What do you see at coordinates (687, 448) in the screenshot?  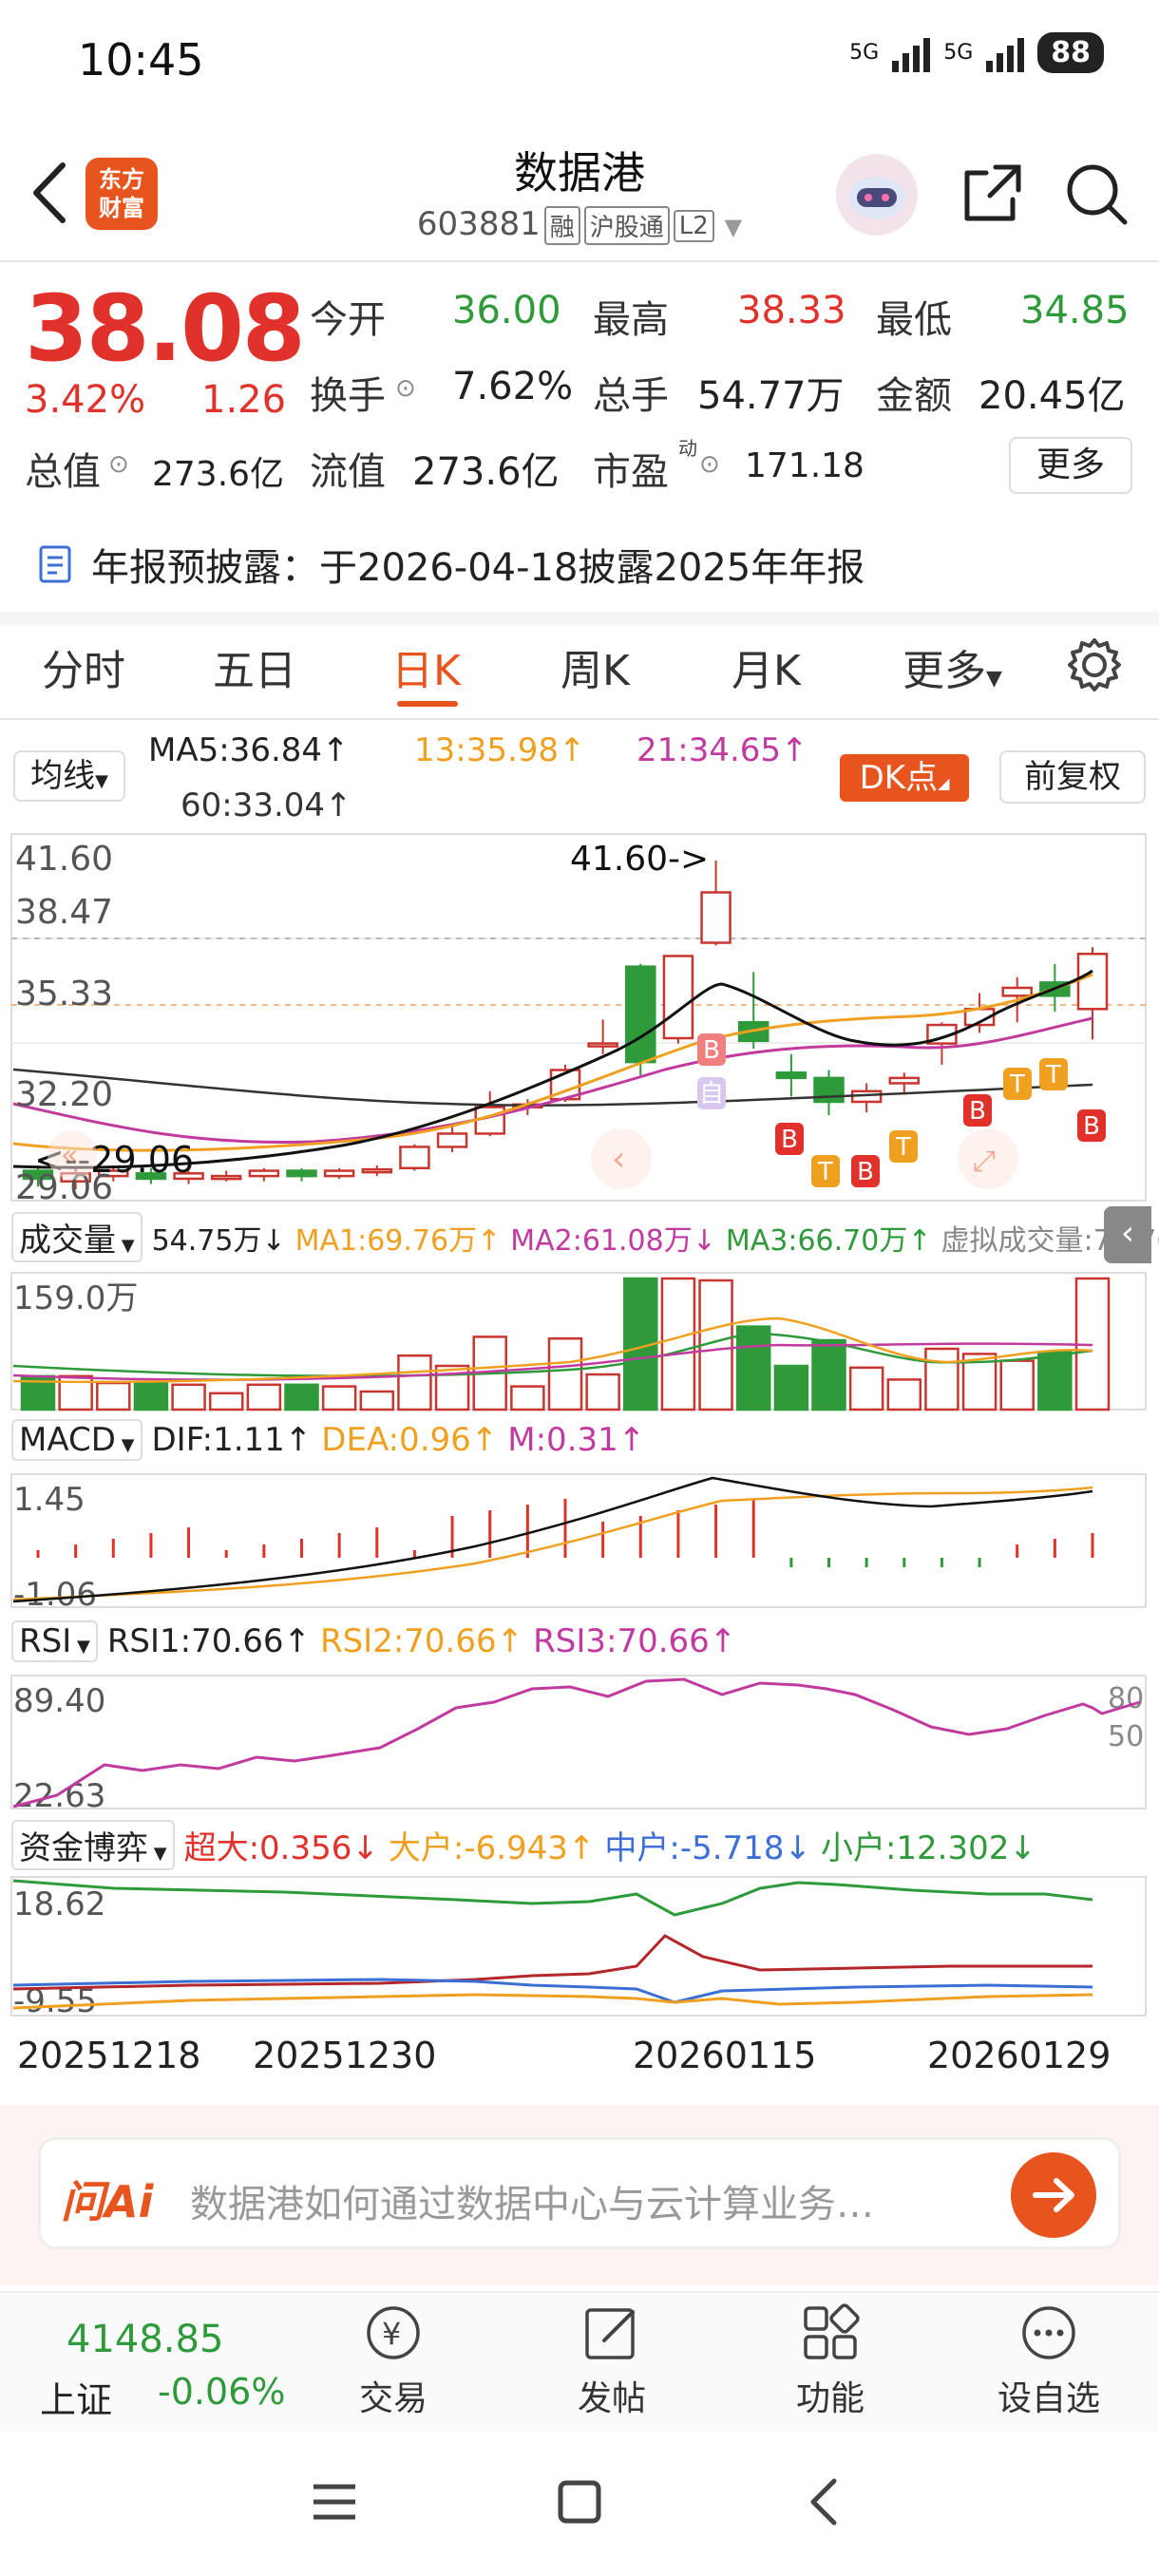 I see `pe-sup: 动` at bounding box center [687, 448].